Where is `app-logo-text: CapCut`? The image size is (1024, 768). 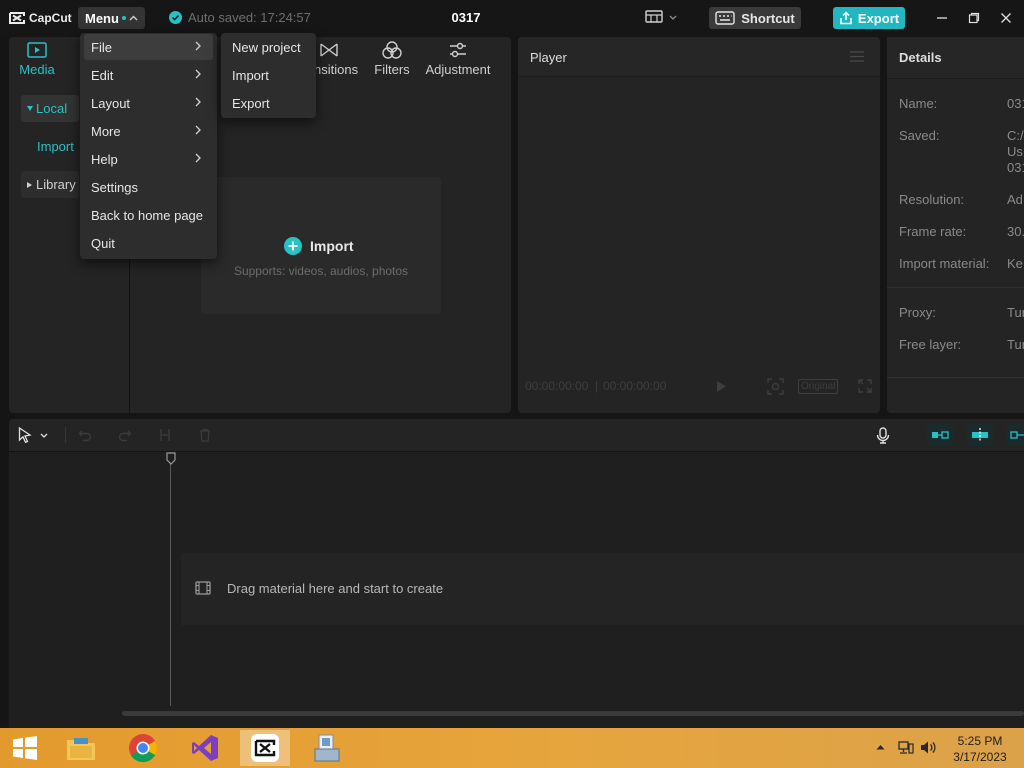
app-logo-text: CapCut is located at coordinates (50, 18).